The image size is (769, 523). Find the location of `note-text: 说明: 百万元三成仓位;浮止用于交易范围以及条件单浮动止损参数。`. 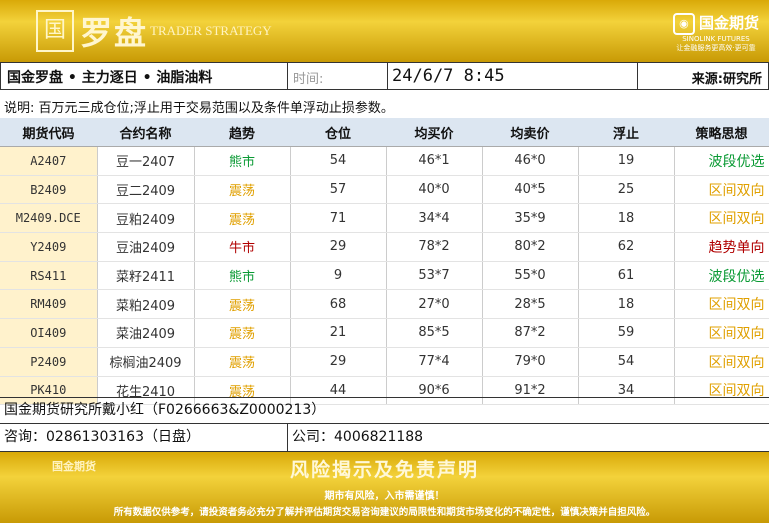

note-text: 说明: 百万元三成仓位;浮止用于交易范围以及条件单浮动止损参数。 is located at coordinates (199, 108).